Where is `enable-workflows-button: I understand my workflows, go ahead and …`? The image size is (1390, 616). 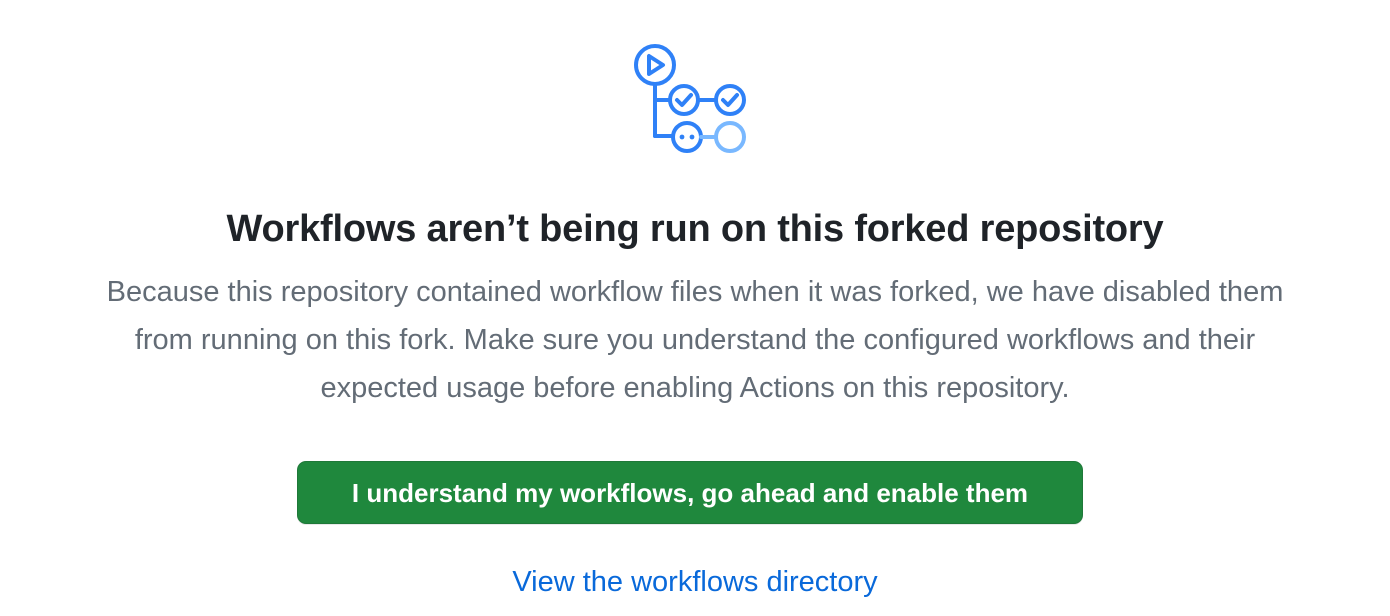
enable-workflows-button: I understand my workflows, go ahead and … is located at coordinates (690, 492).